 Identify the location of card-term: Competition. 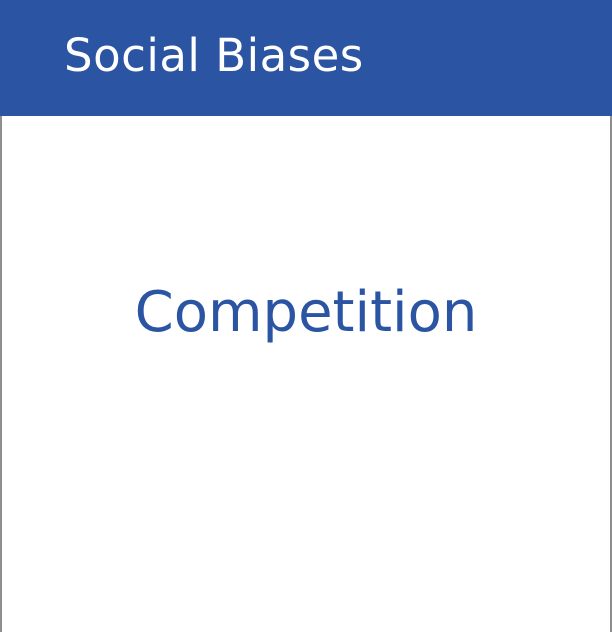
(306, 312).